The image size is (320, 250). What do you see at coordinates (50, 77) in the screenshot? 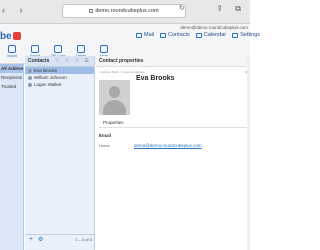
I see `contact-name: William Johnson` at bounding box center [50, 77].